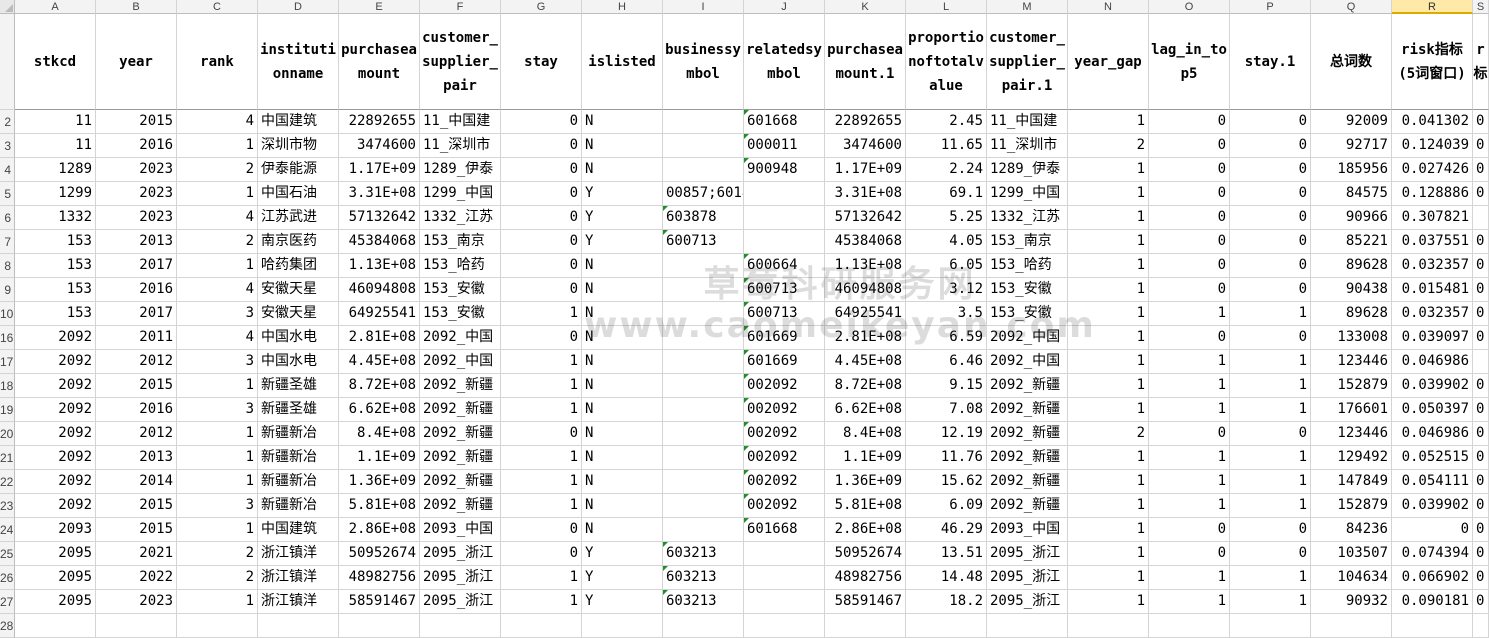  What do you see at coordinates (946, 62) in the screenshot?
I see `field-header-L: proportionoftotalvalue` at bounding box center [946, 62].